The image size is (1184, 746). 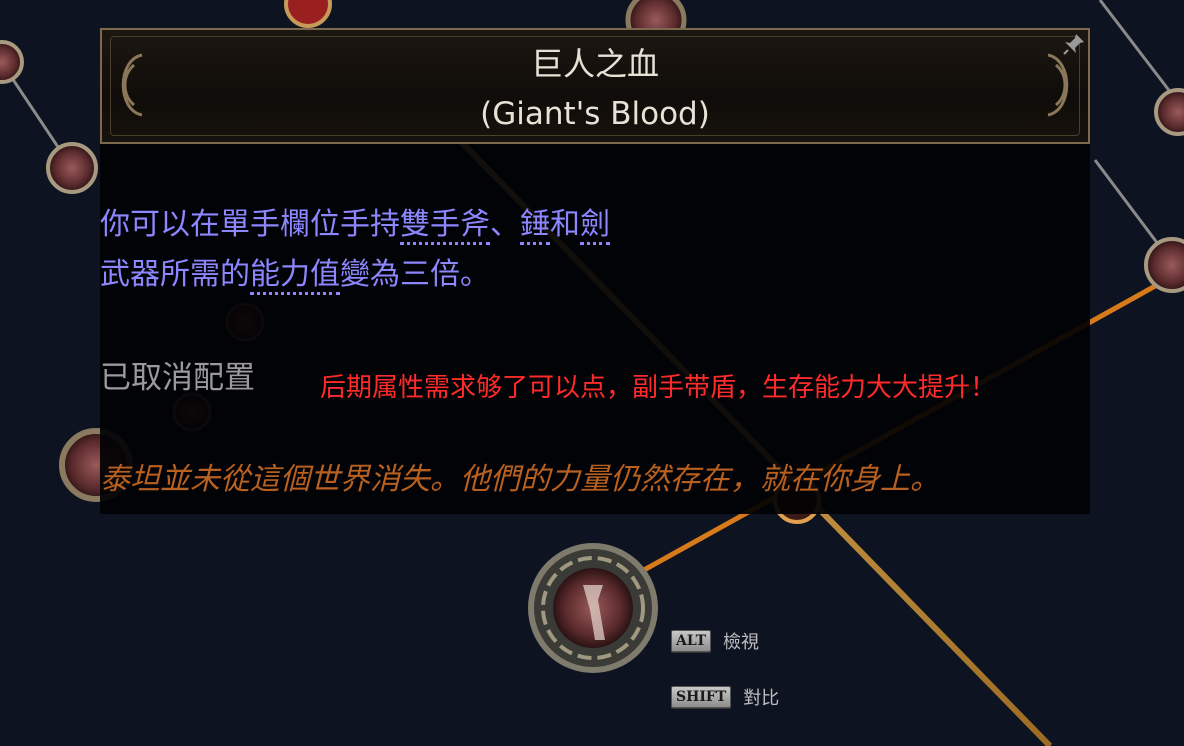 What do you see at coordinates (594, 64) in the screenshot?
I see `skill-title-chinese: 巨人之血` at bounding box center [594, 64].